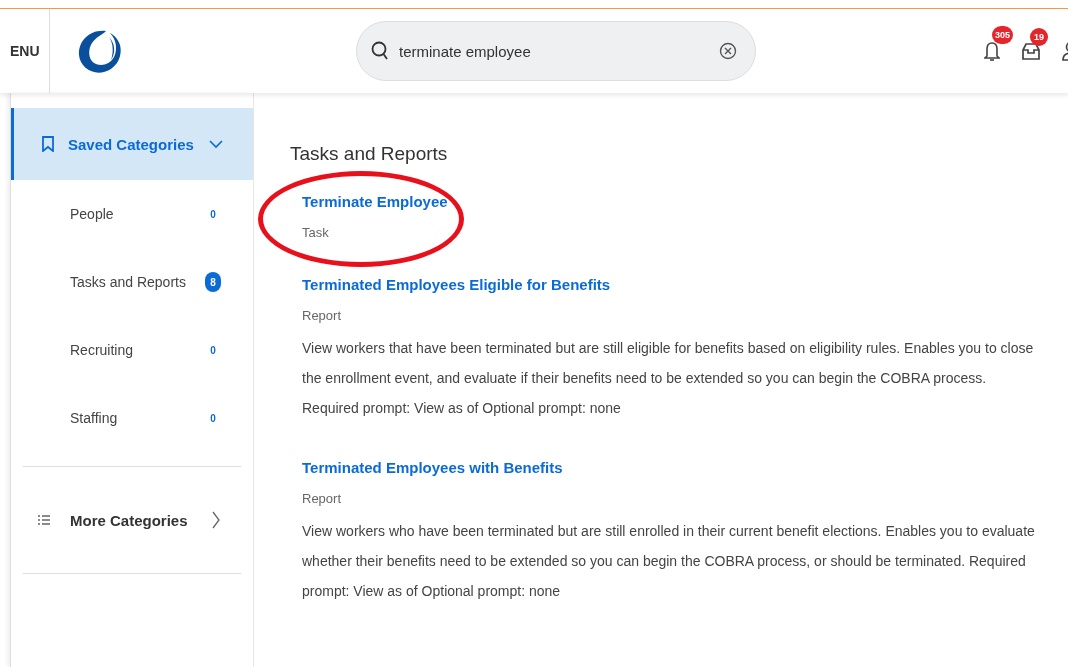  Describe the element at coordinates (1039, 37) in the screenshot. I see `inbox-badge: 19` at that location.